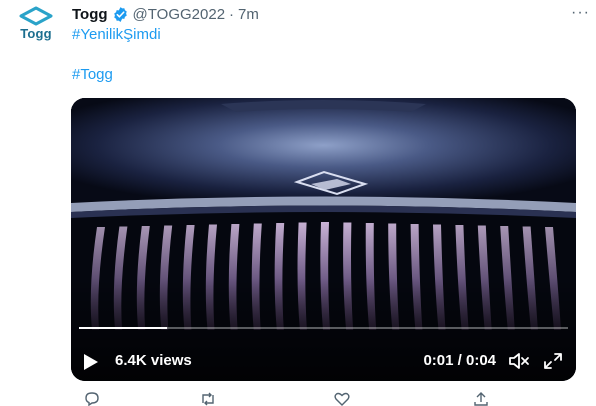 This screenshot has height=406, width=596. Describe the element at coordinates (248, 14) in the screenshot. I see `timestamp: 7m` at that location.